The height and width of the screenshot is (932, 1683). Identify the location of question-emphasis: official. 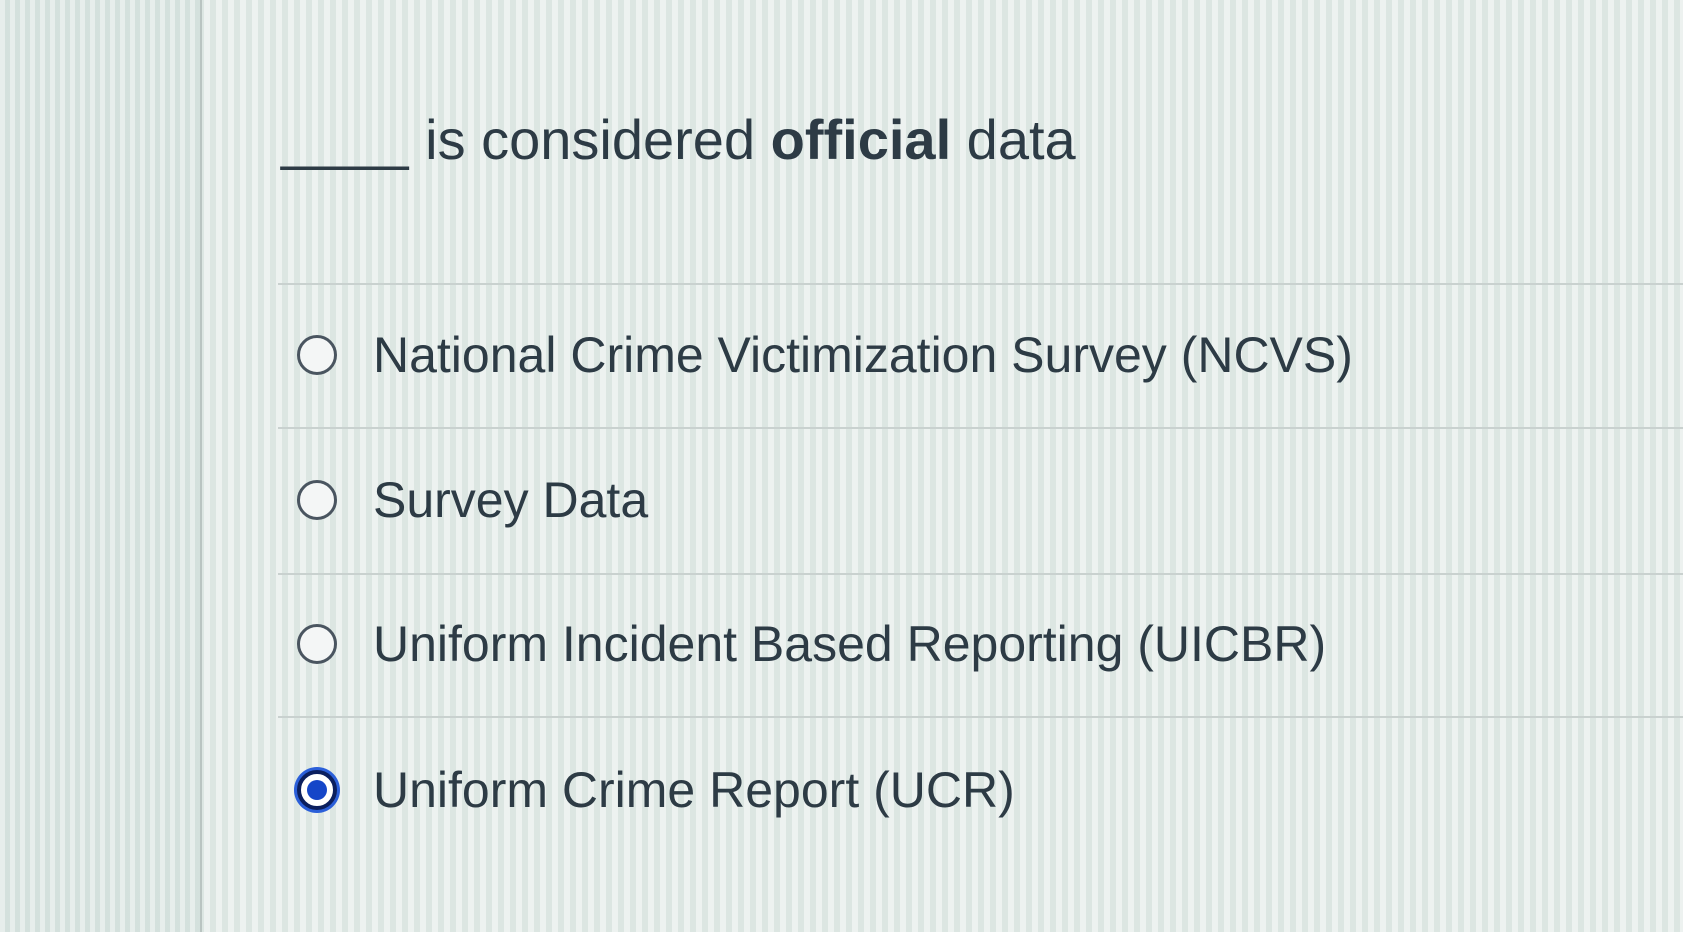
(861, 139).